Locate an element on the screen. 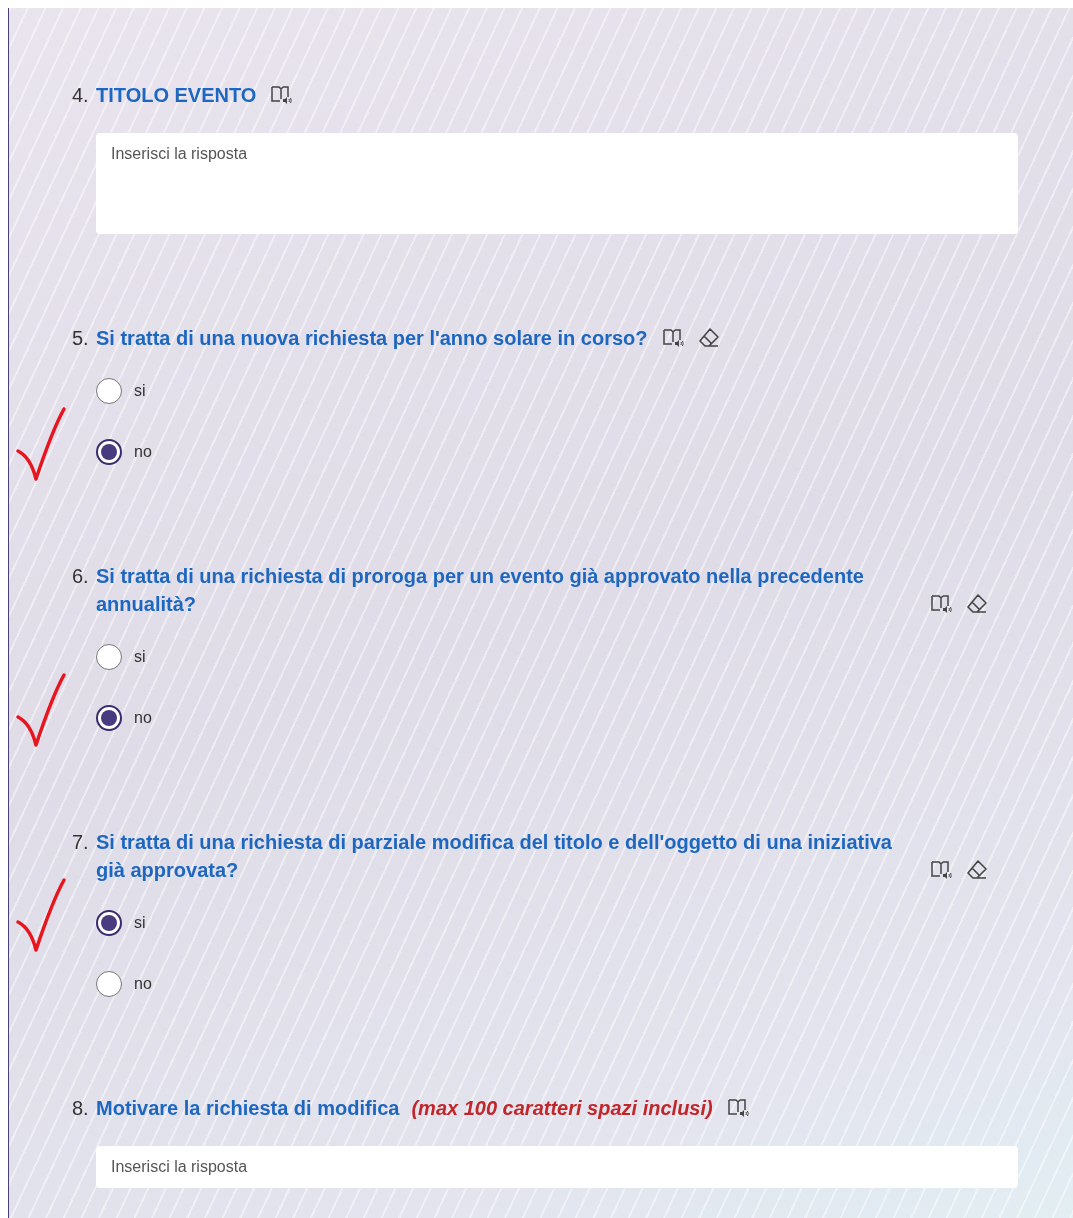  question-title: Motivare la richiesta di modifica is located at coordinates (248, 1108).